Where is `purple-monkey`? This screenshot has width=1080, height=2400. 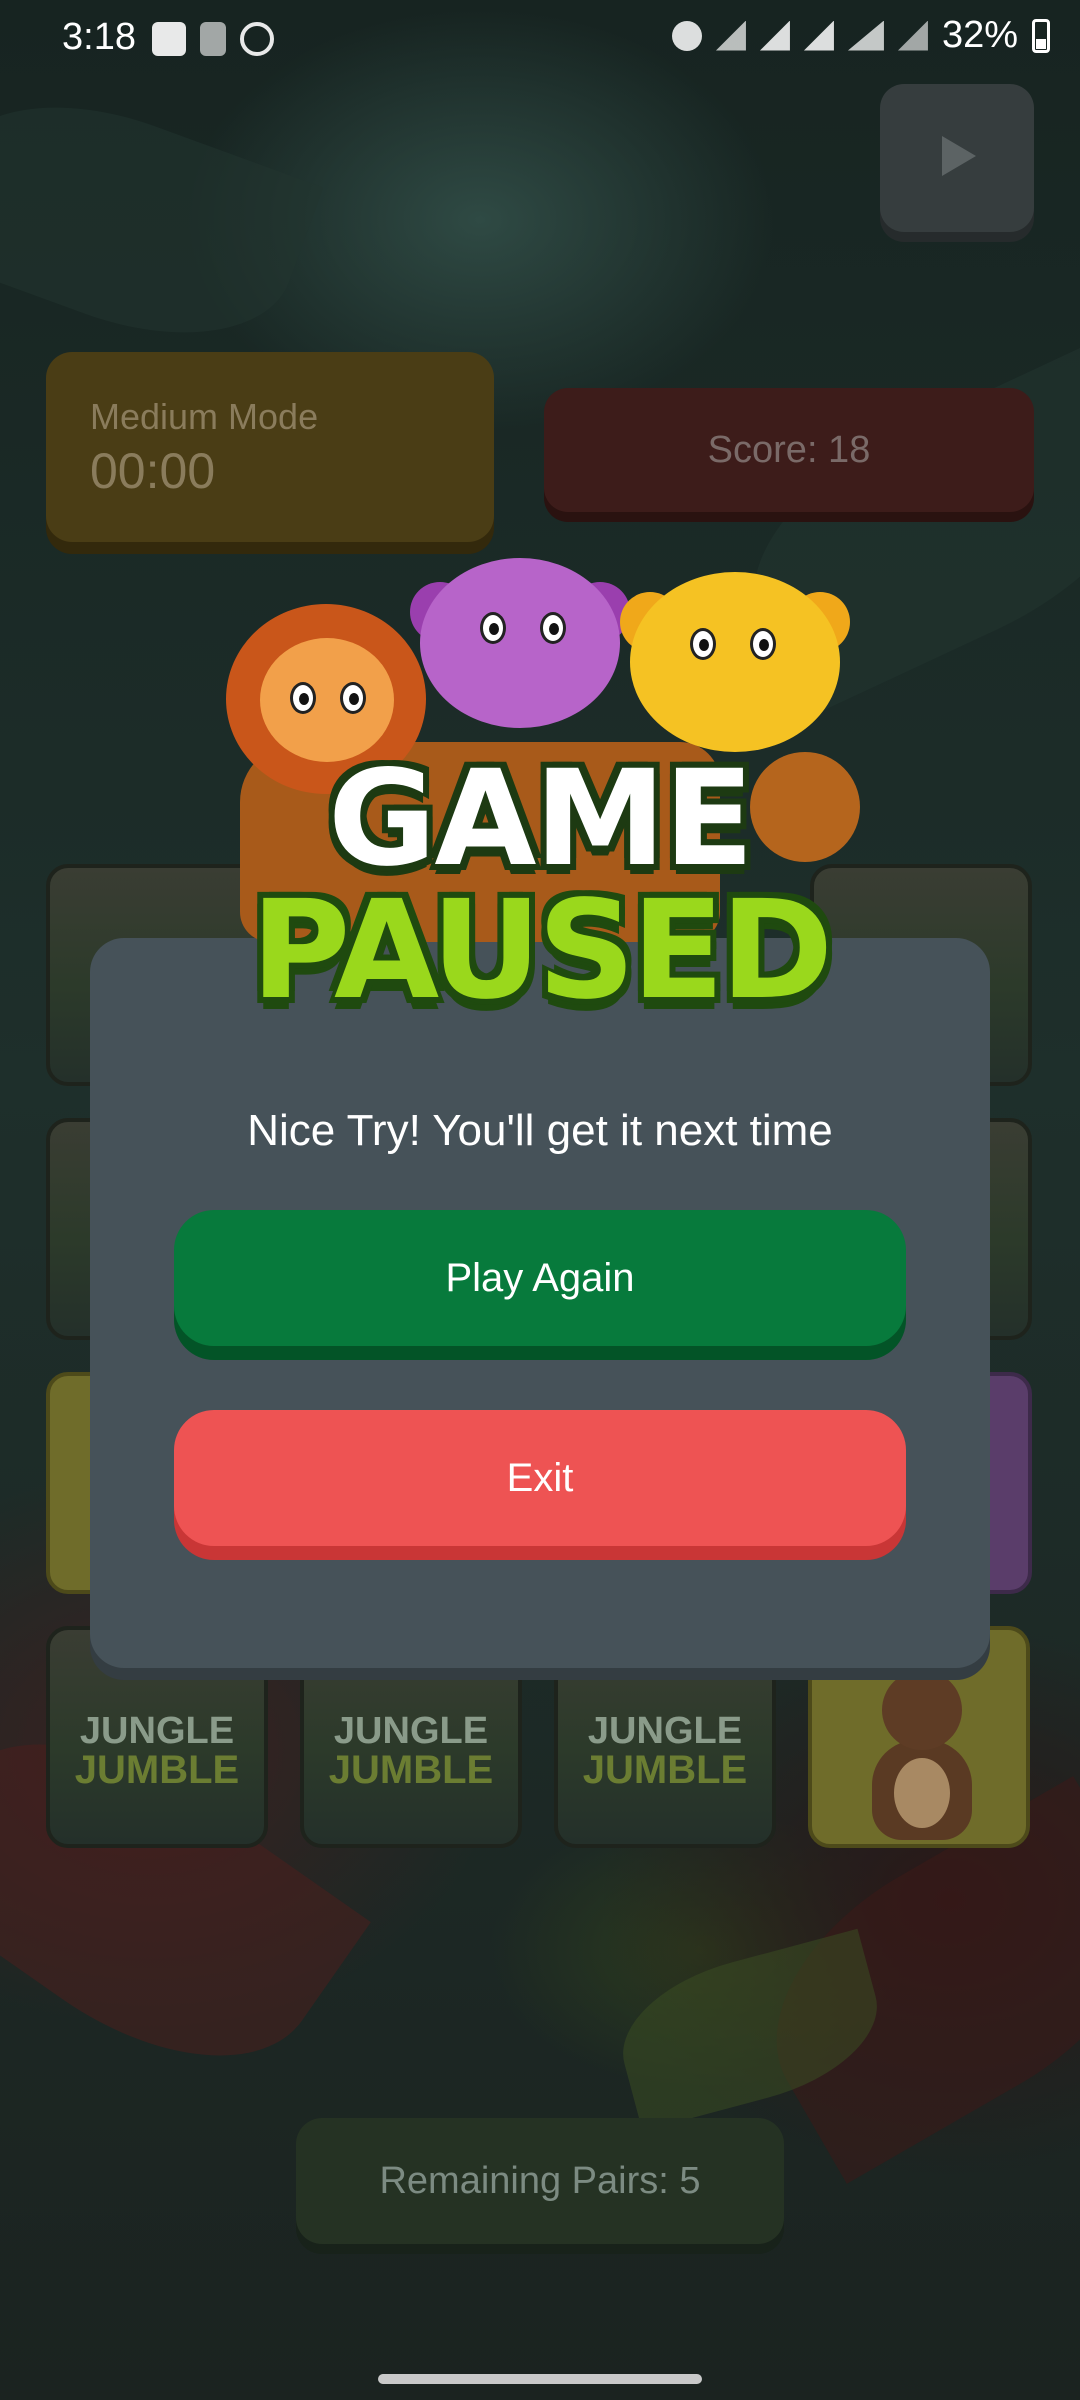
purple-monkey is located at coordinates (520, 643).